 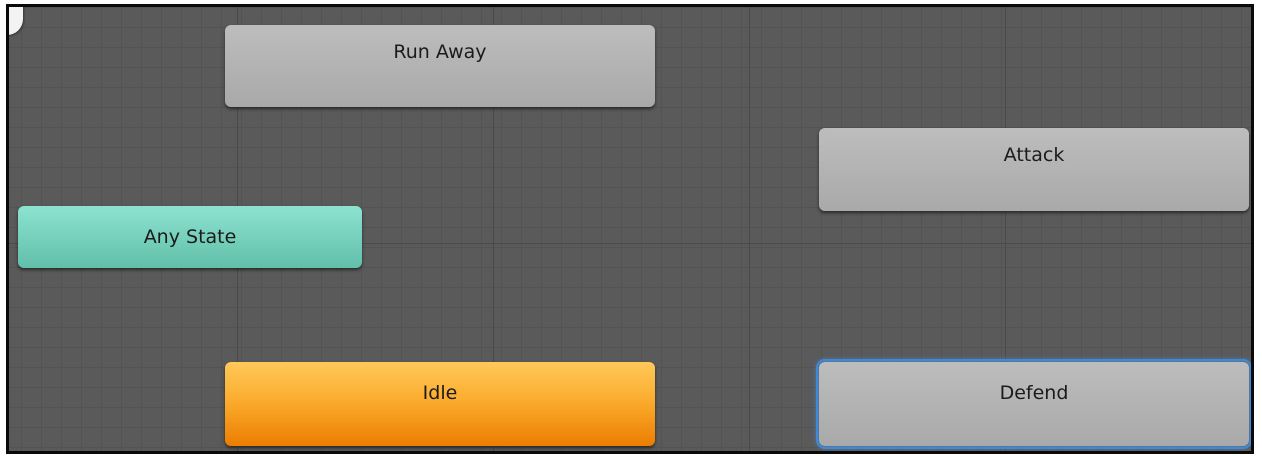 I want to click on state-label: Run Away, so click(x=440, y=52).